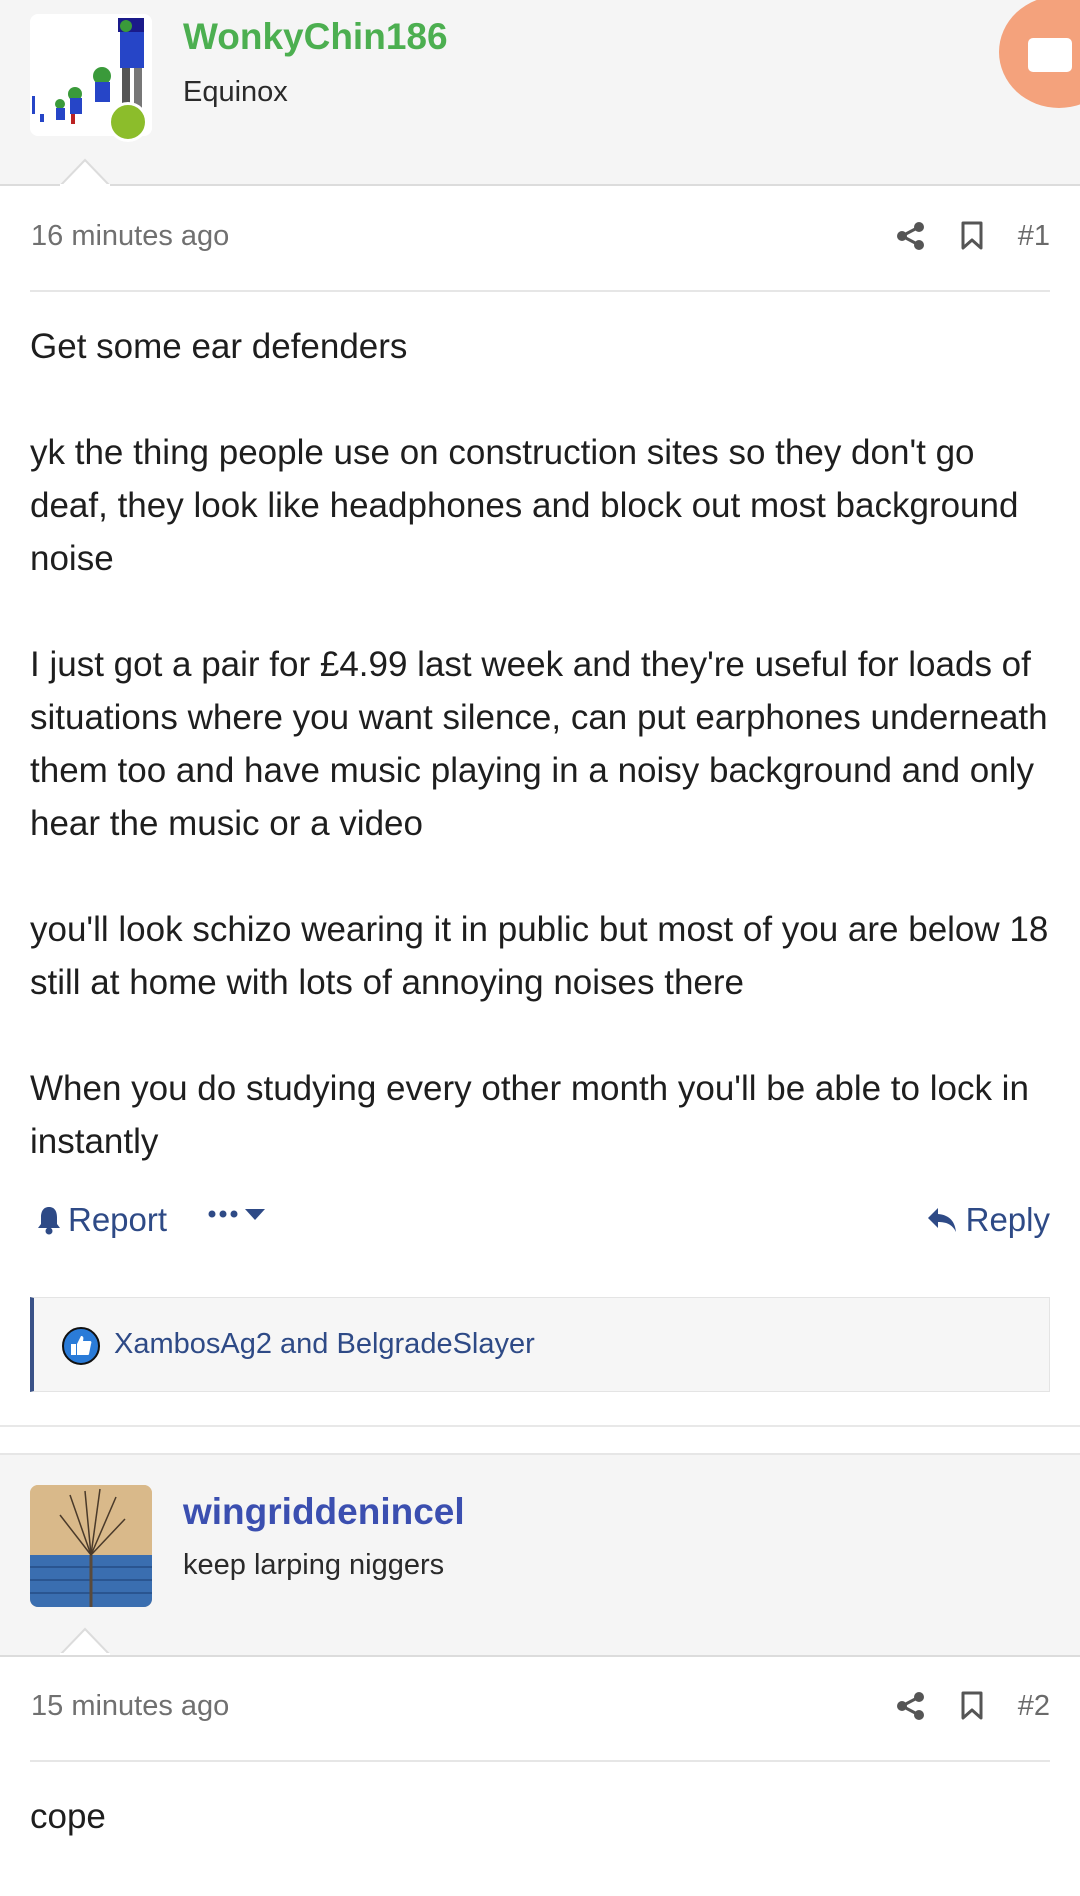 The image size is (1080, 1896). What do you see at coordinates (540, 1231) in the screenshot?
I see `post-1-footer-actions: Report Reply` at bounding box center [540, 1231].